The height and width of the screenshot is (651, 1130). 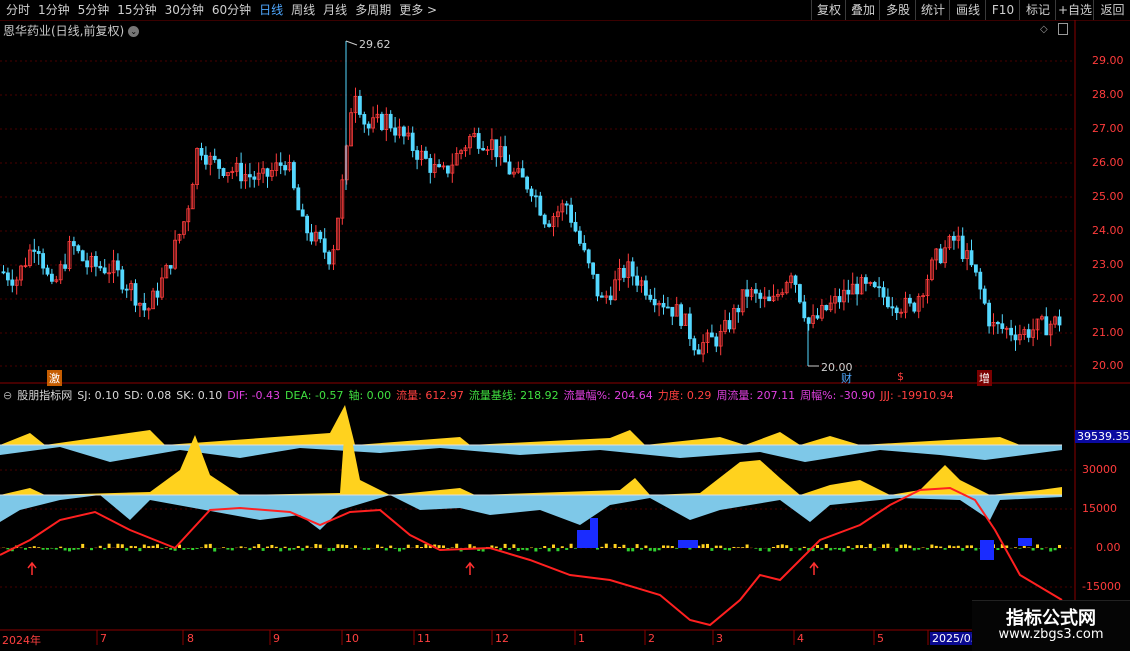 I want to click on indicator-tick-label: -15000, so click(x=1101, y=586).